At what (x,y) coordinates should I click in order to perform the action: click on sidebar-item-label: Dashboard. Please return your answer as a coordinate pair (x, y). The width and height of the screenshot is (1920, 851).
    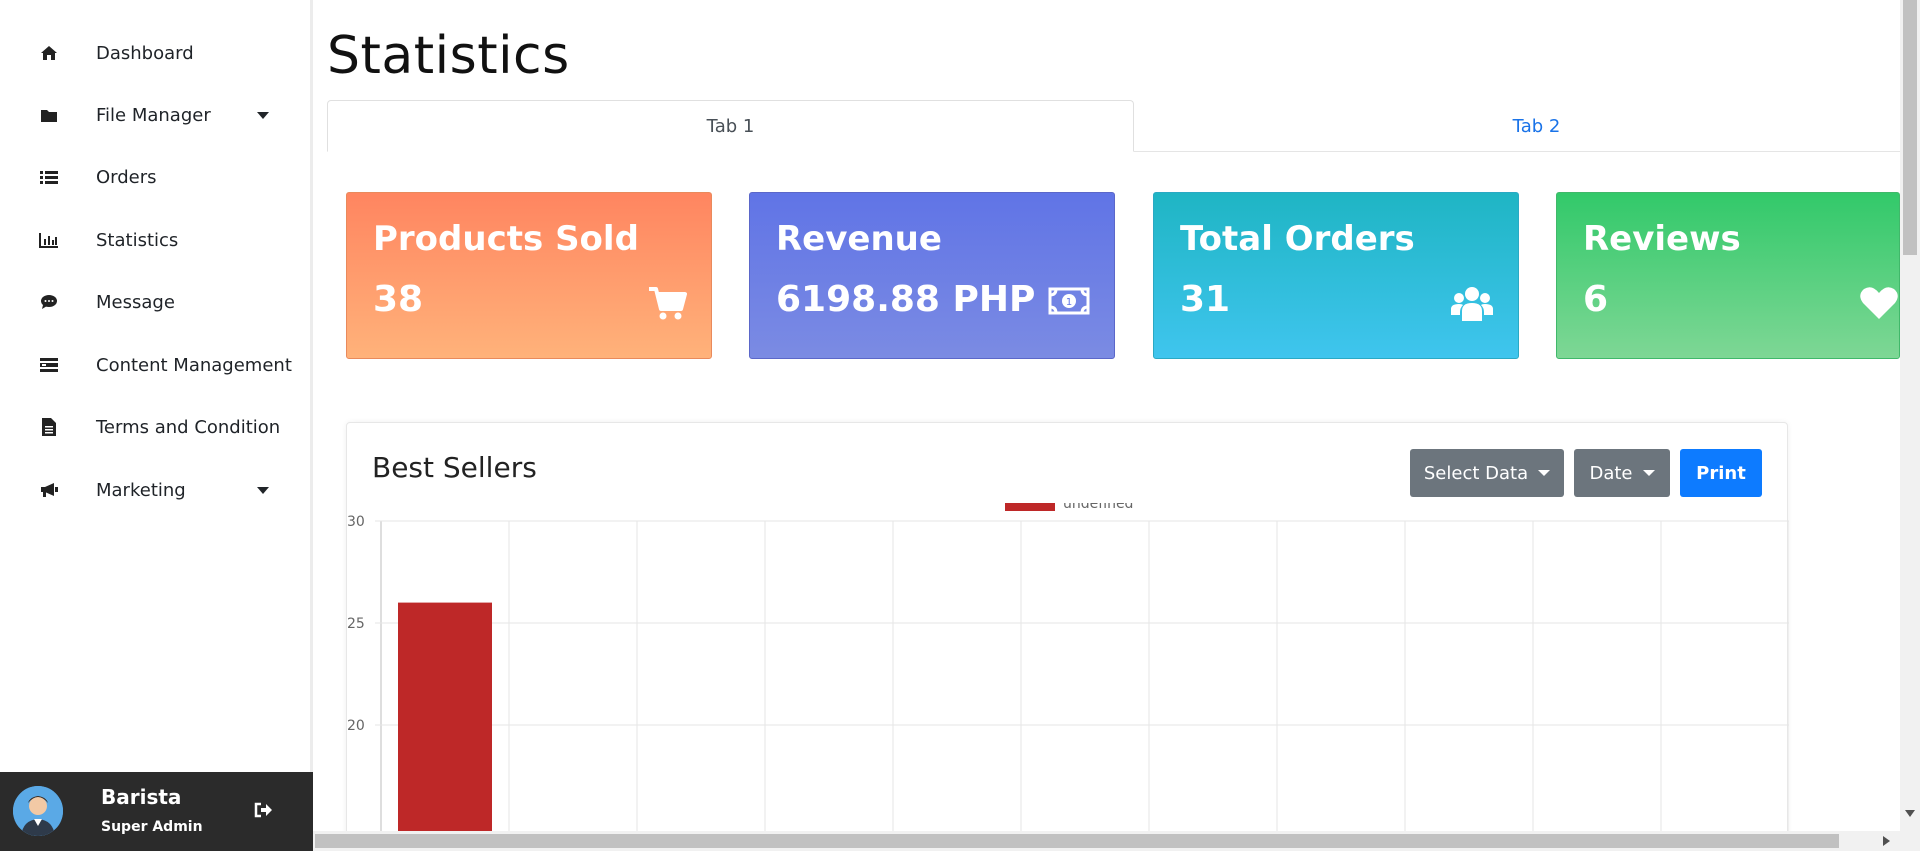
    Looking at the image, I should click on (145, 53).